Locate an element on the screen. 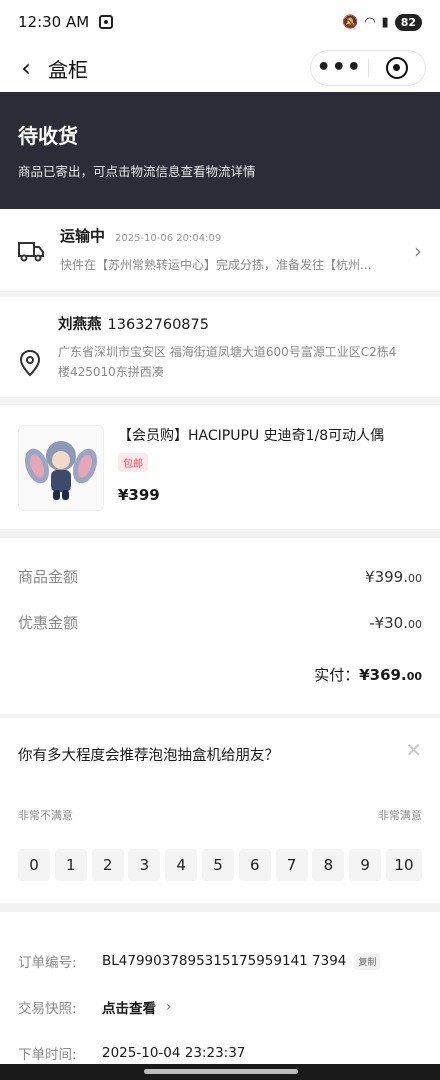  status-icons: 🔕 ◠ ▮ 82 is located at coordinates (382, 22).